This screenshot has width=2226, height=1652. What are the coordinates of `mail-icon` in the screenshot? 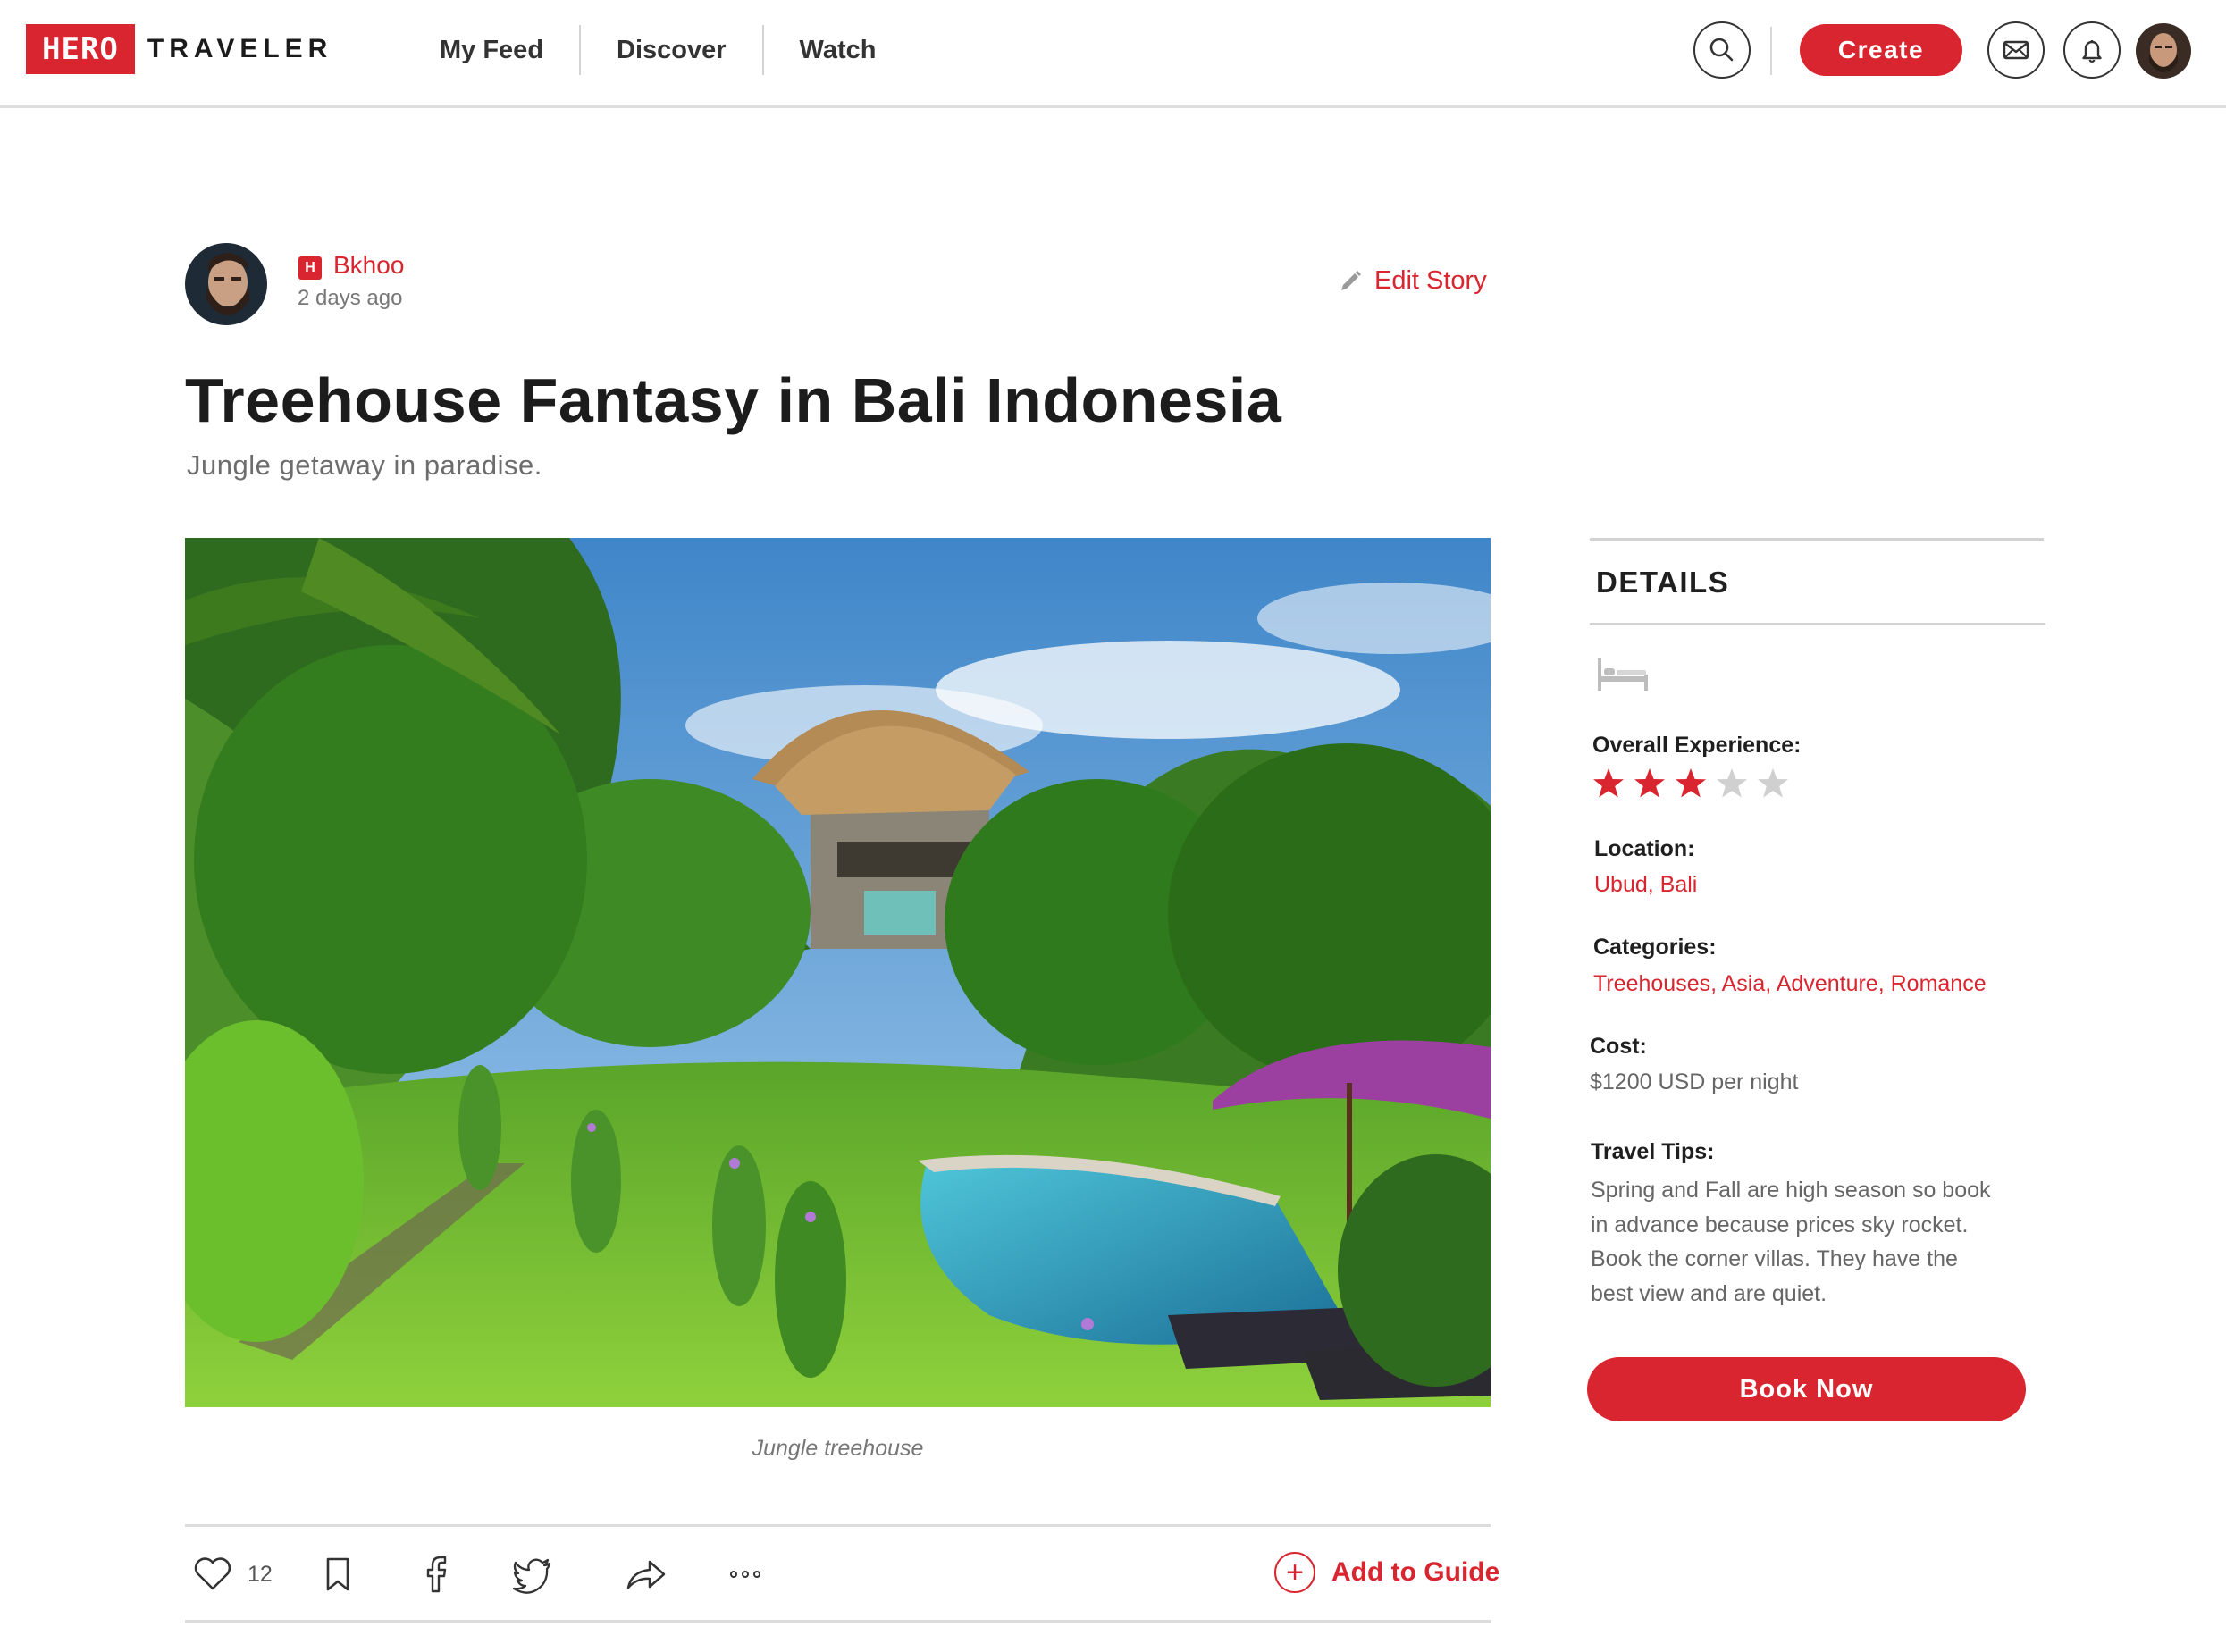 It's located at (2016, 50).